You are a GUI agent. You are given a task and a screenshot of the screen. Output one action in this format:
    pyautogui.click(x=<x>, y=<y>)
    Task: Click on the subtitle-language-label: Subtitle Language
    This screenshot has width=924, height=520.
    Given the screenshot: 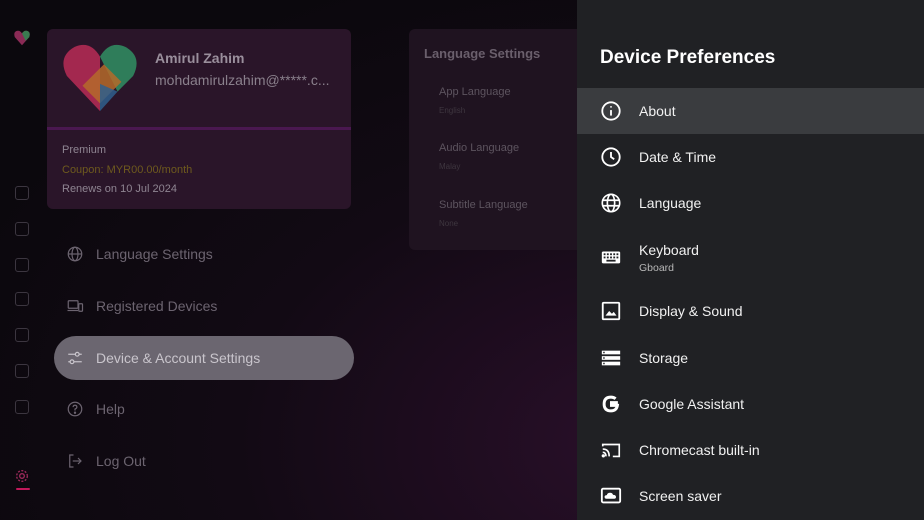 What is the action you would take?
    pyautogui.click(x=483, y=205)
    